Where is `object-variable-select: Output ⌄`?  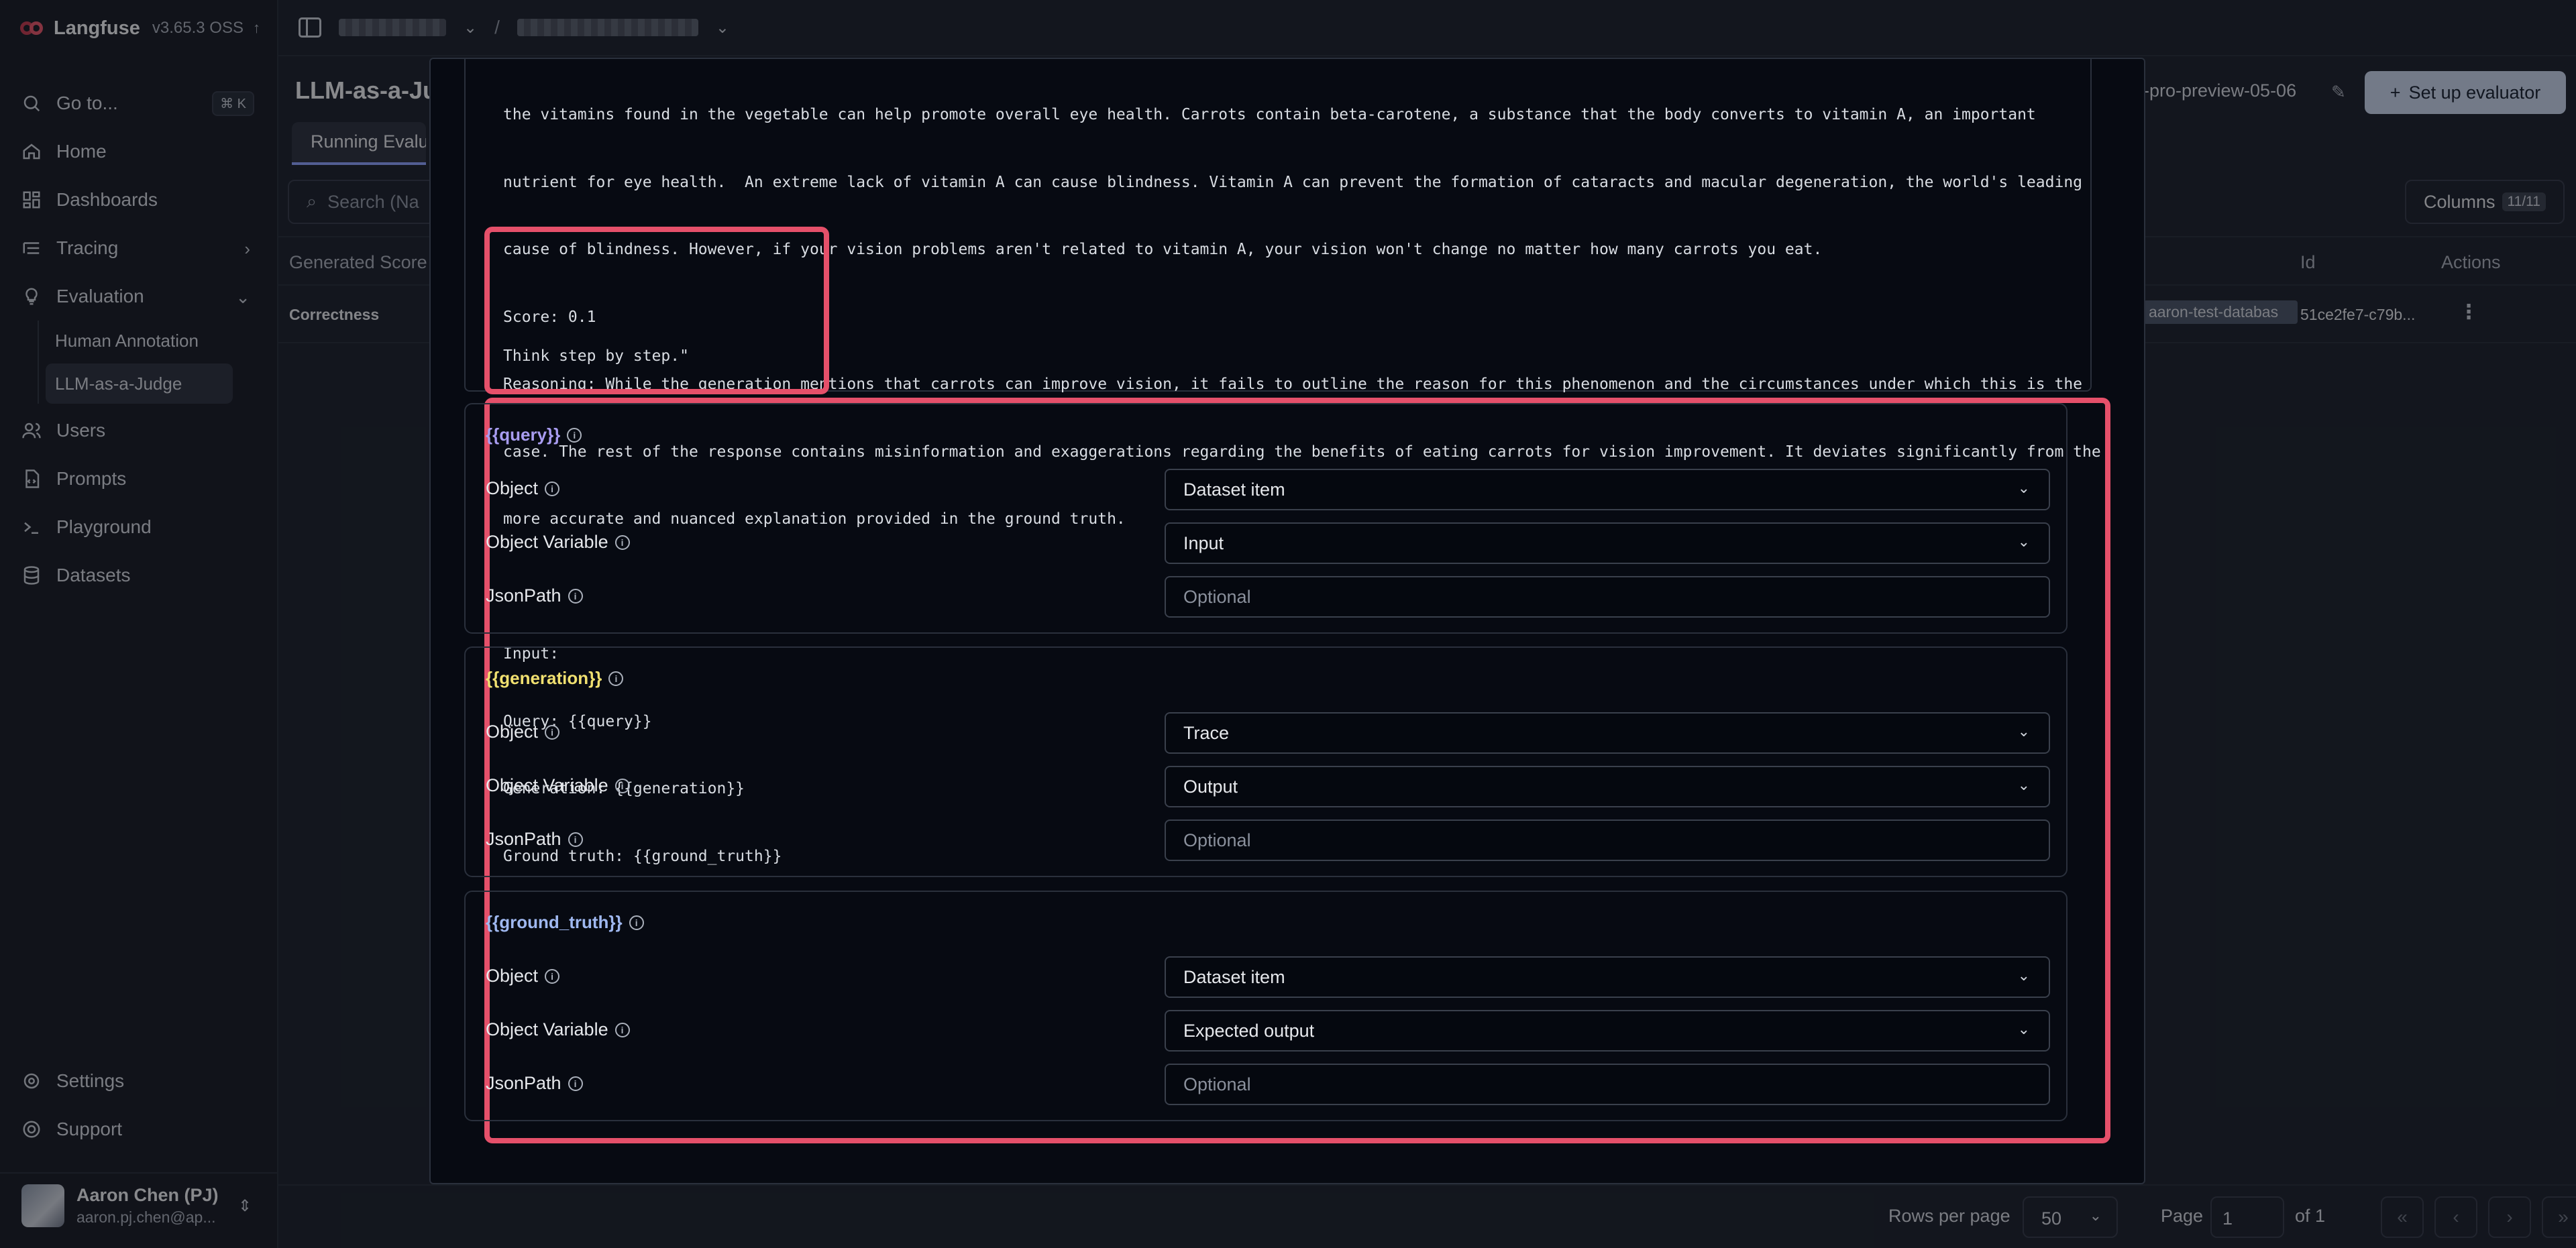 object-variable-select: Output ⌄ is located at coordinates (1607, 786).